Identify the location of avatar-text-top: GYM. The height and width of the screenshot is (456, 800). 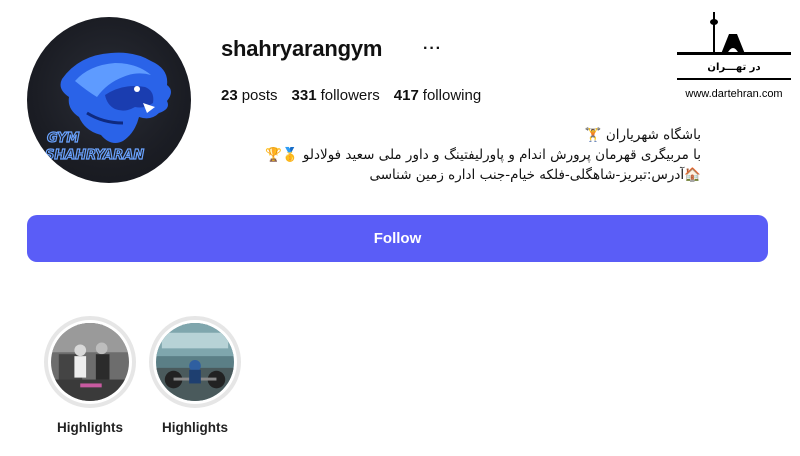
(63, 138).